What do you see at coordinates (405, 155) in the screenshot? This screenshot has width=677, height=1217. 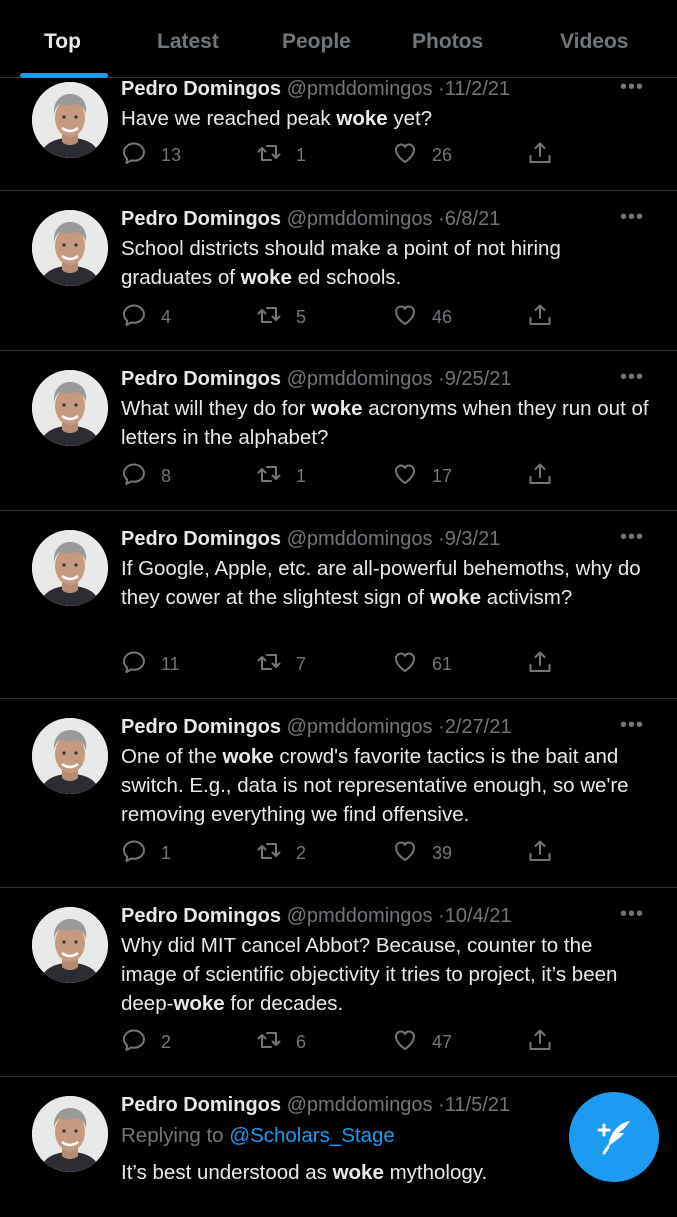 I see `heart-icon` at bounding box center [405, 155].